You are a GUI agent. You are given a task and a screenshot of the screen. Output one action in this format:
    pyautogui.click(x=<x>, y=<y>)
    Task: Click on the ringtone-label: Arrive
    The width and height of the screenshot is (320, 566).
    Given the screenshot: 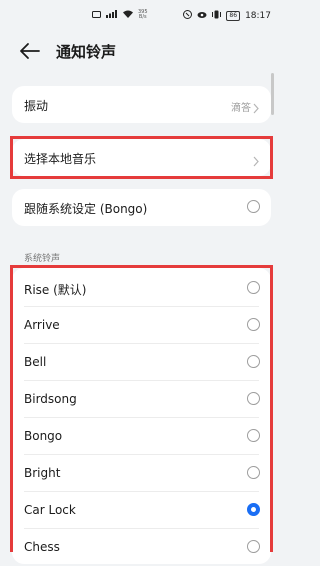 What is the action you would take?
    pyautogui.click(x=42, y=325)
    